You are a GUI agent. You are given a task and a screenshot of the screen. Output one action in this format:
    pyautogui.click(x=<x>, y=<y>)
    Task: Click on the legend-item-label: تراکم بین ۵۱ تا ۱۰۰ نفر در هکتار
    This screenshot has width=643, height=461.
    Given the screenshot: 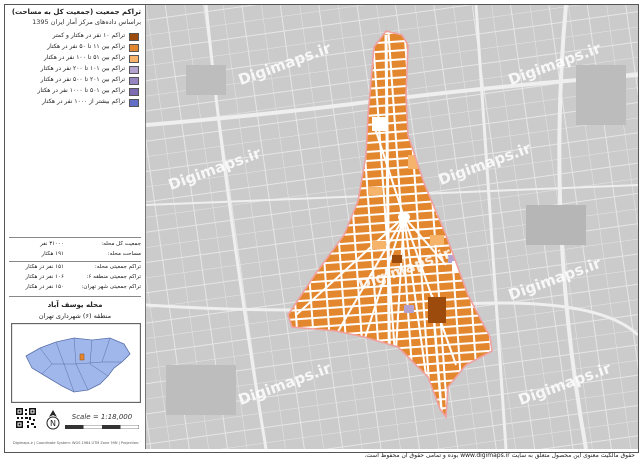 What is the action you would take?
    pyautogui.click(x=84, y=57)
    